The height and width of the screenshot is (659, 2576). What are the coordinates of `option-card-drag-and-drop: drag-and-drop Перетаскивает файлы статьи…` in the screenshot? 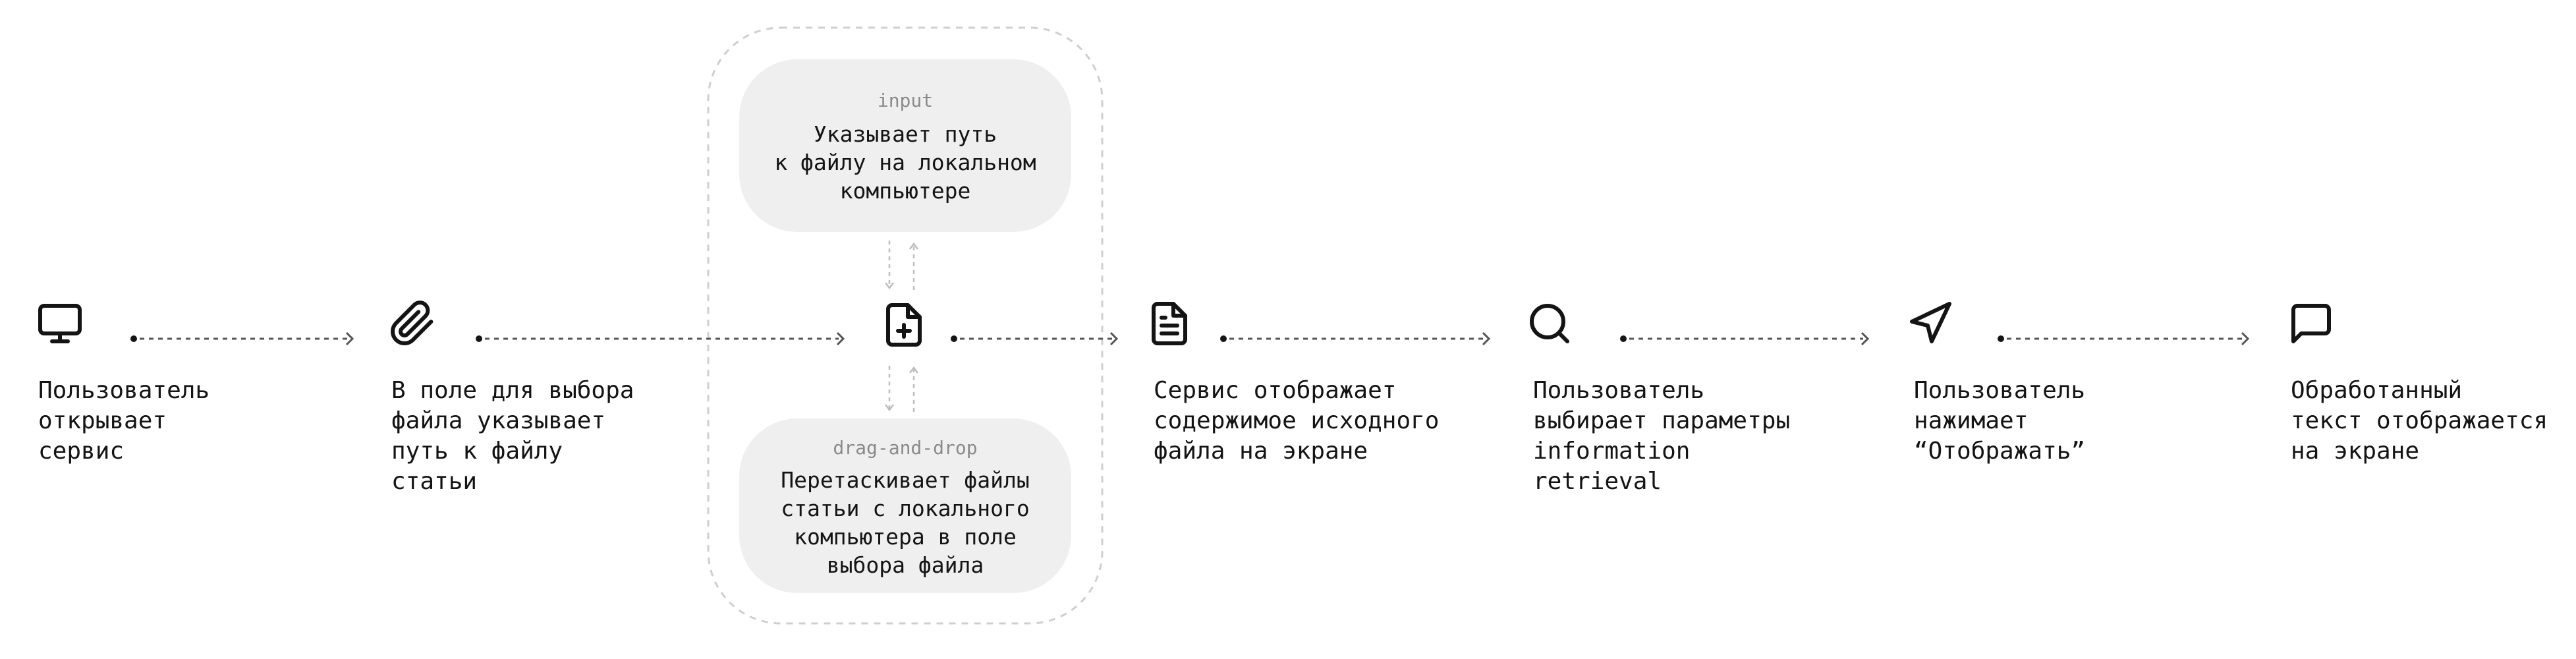 It's located at (905, 506).